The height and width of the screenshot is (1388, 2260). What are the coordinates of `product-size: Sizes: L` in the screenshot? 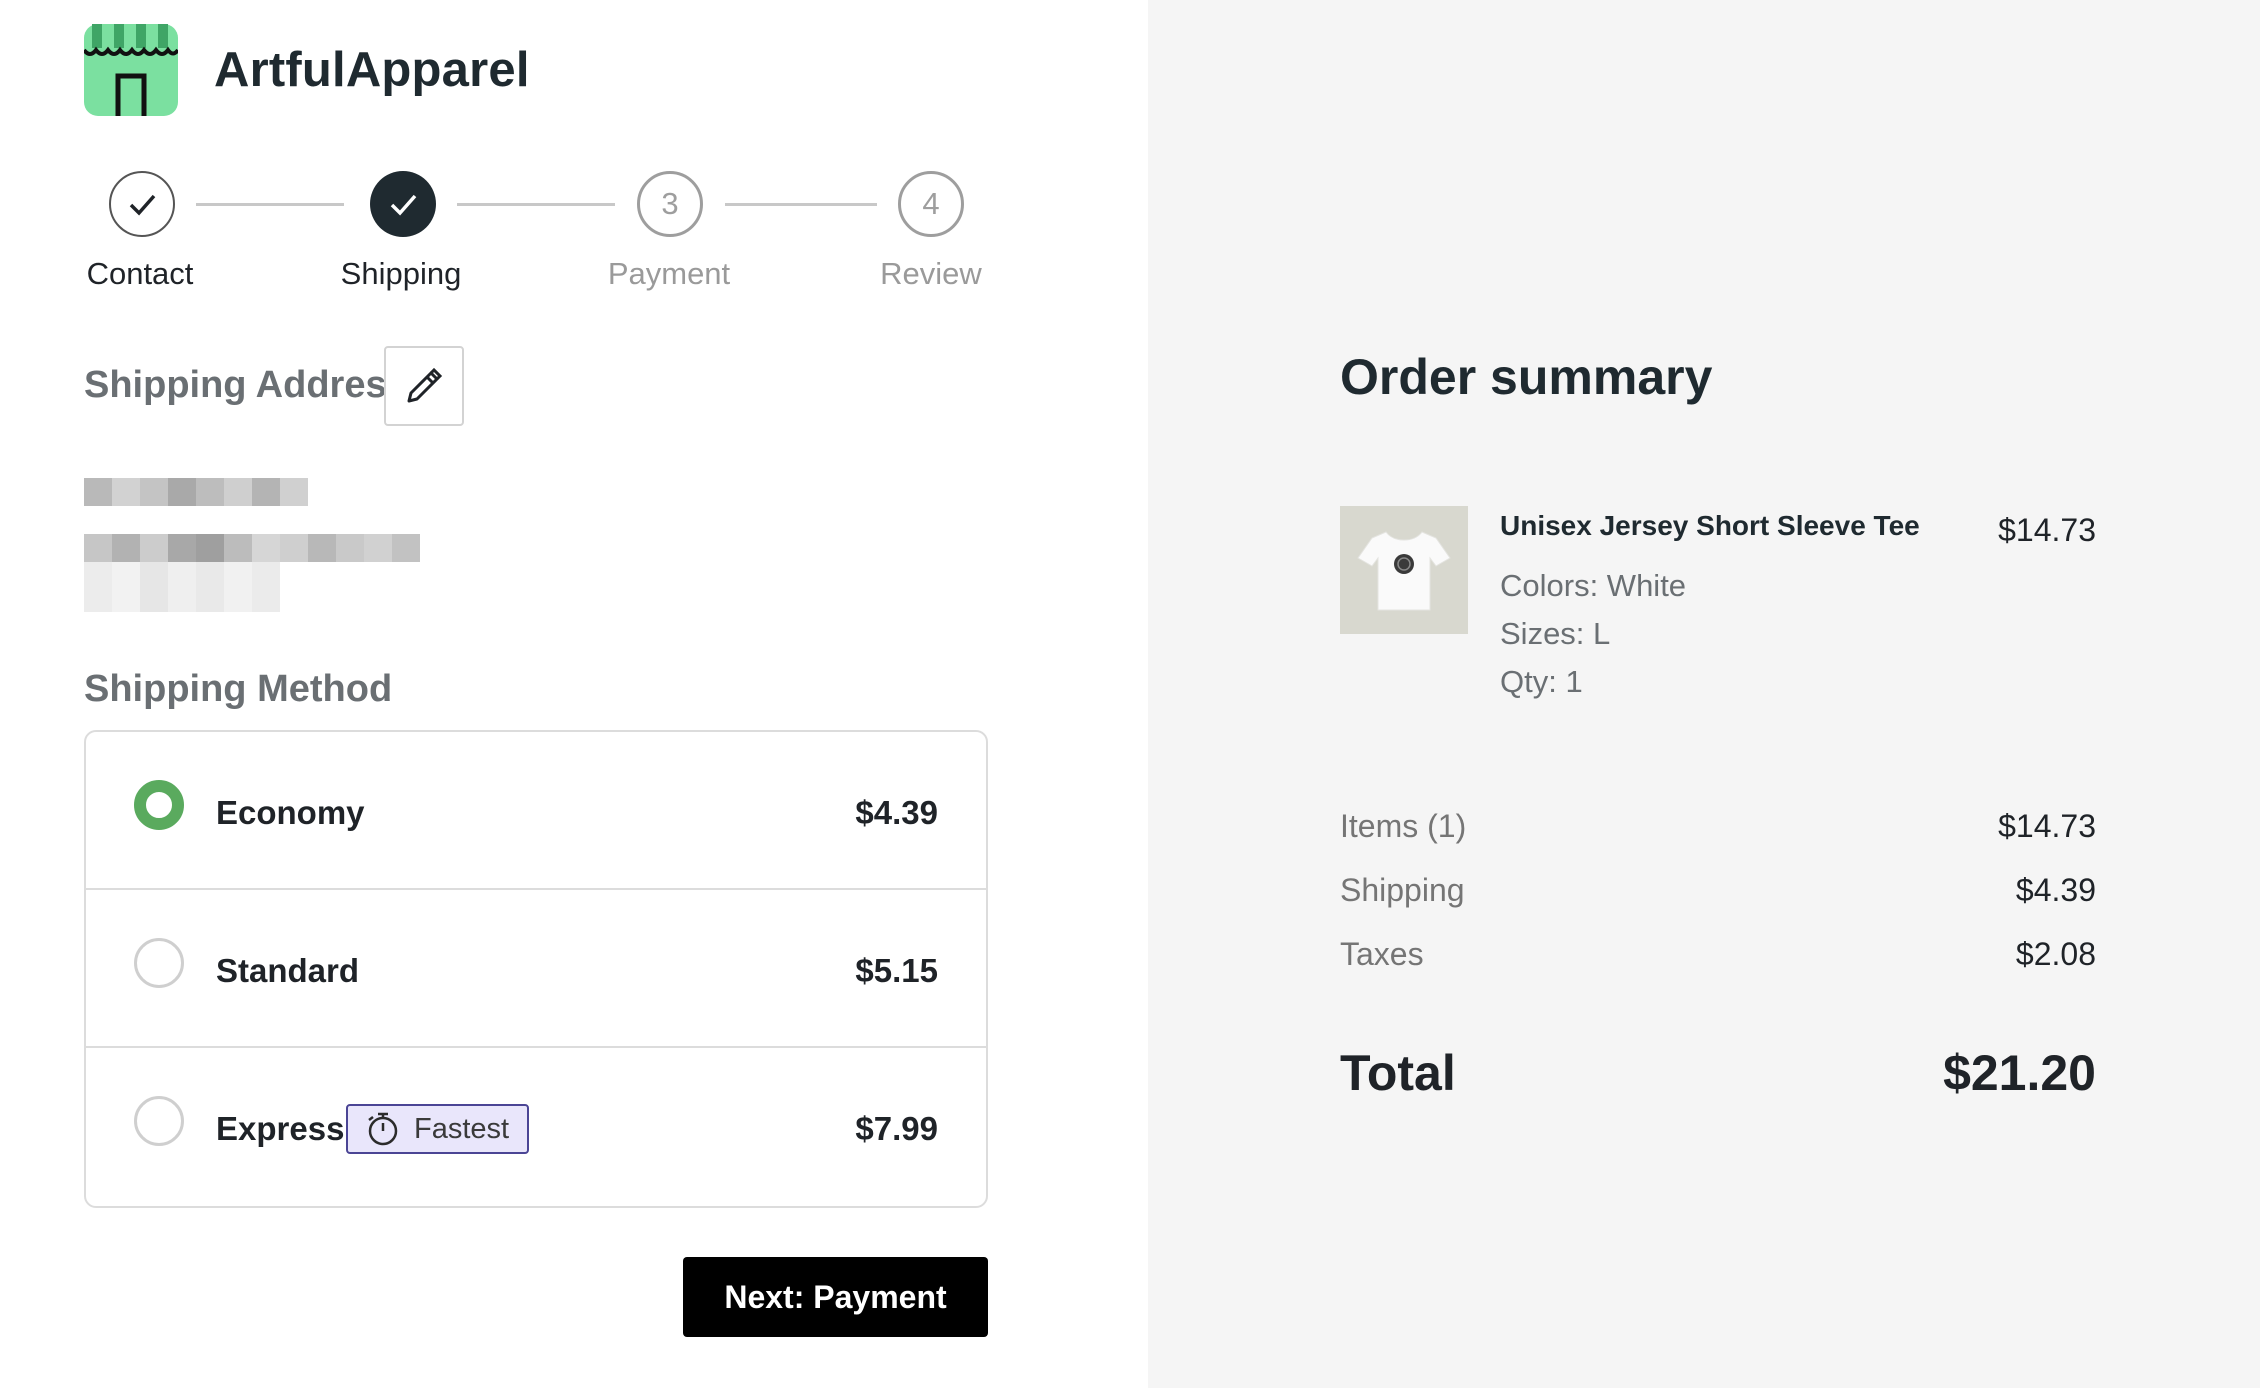 It's located at (1555, 633).